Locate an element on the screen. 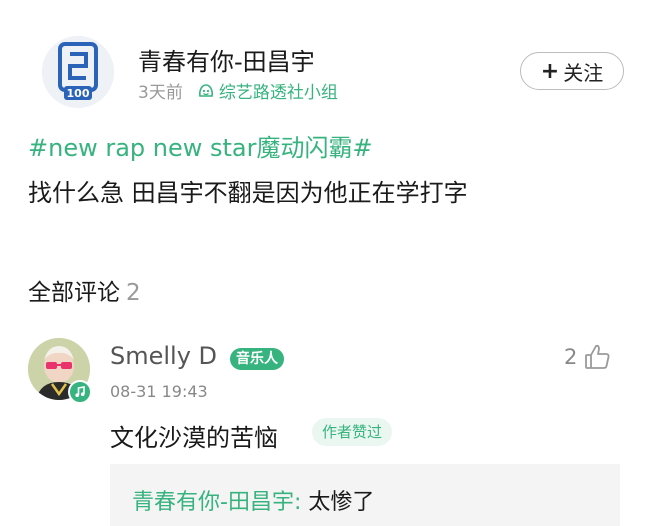  post-text: 找什么急 田昌宇不翻是因为他正在学打字 is located at coordinates (248, 193).